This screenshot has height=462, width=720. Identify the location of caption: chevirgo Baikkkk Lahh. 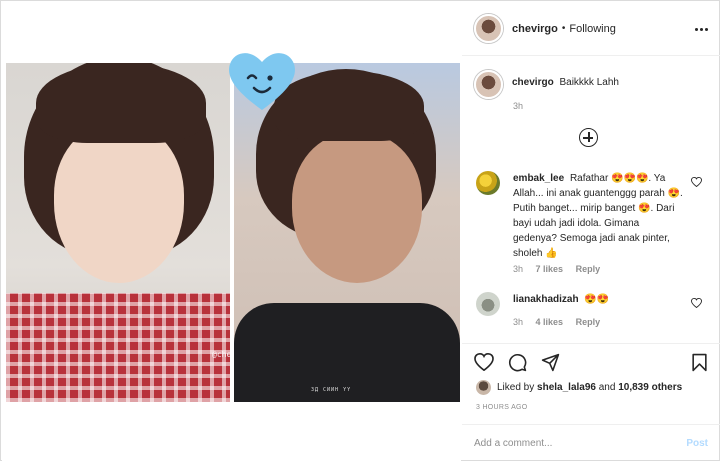
(546, 84).